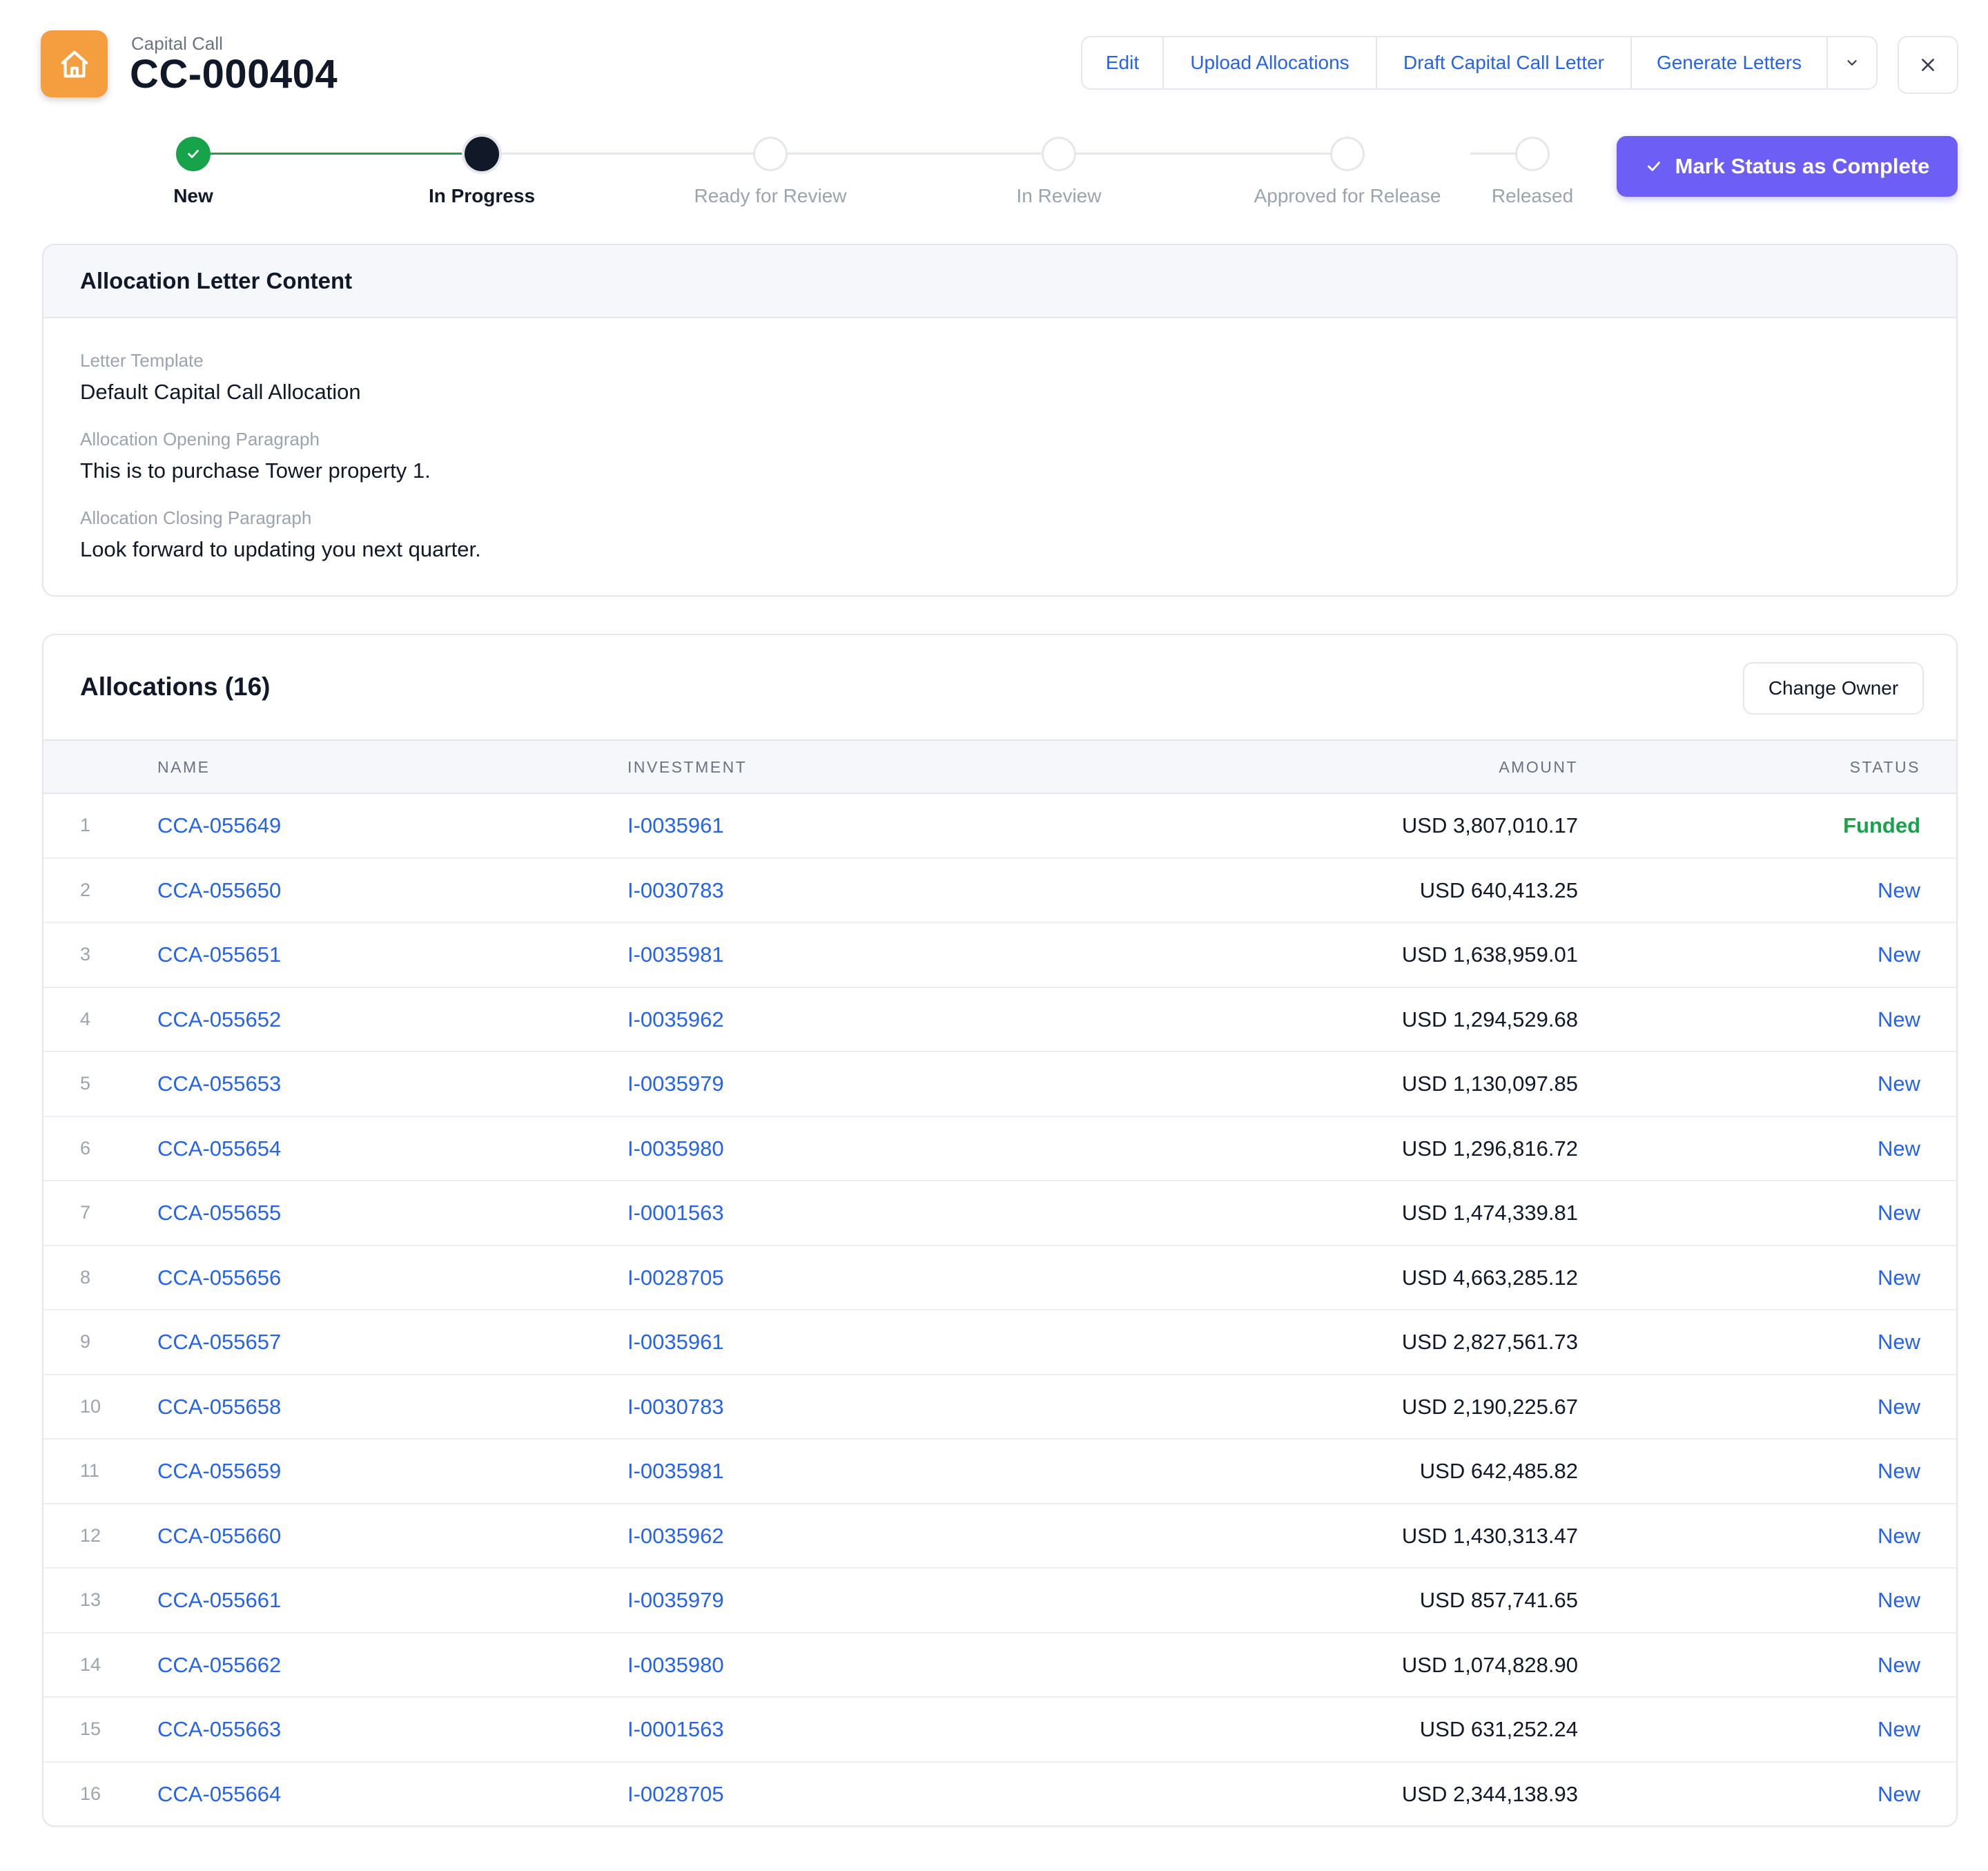 Image resolution: width=1988 pixels, height=1871 pixels. What do you see at coordinates (219, 1213) in the screenshot?
I see `allocation-name-link: CCA-055655` at bounding box center [219, 1213].